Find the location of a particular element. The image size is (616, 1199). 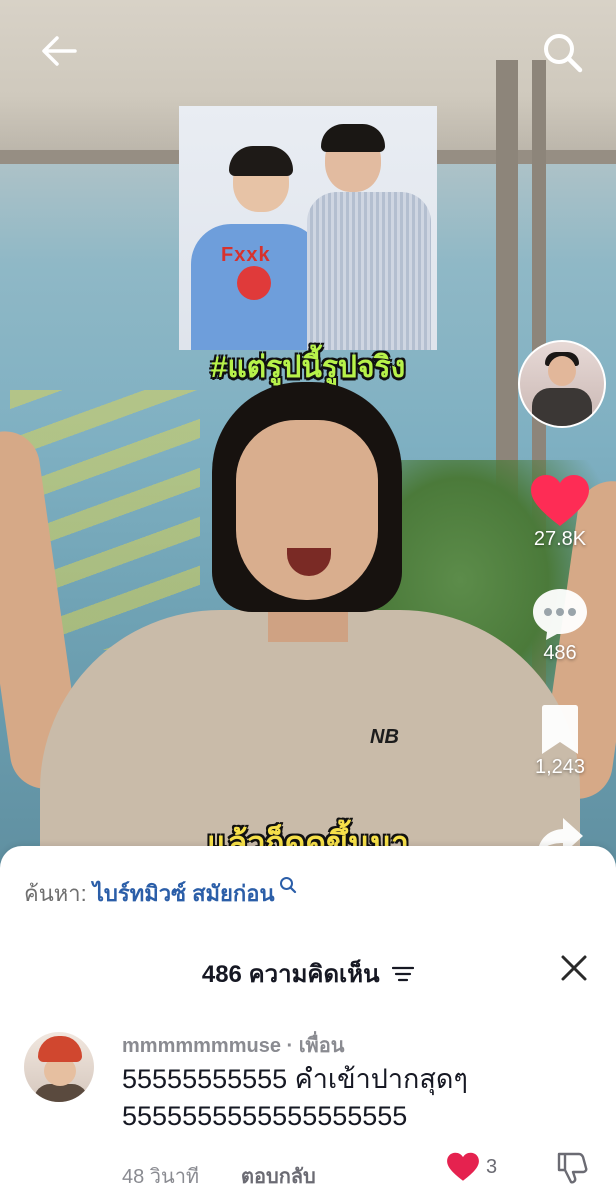

back-button is located at coordinates (59, 51).